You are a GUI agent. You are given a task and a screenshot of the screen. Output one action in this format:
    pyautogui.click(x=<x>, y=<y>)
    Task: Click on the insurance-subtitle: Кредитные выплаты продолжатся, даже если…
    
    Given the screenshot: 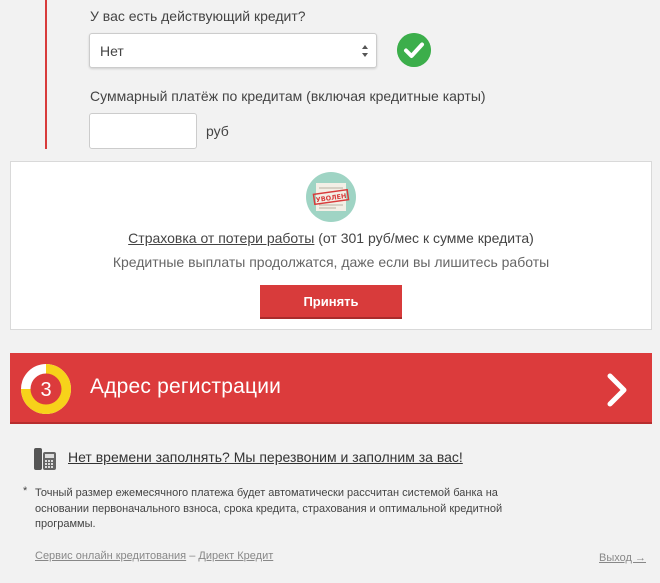 What is the action you would take?
    pyautogui.click(x=331, y=262)
    